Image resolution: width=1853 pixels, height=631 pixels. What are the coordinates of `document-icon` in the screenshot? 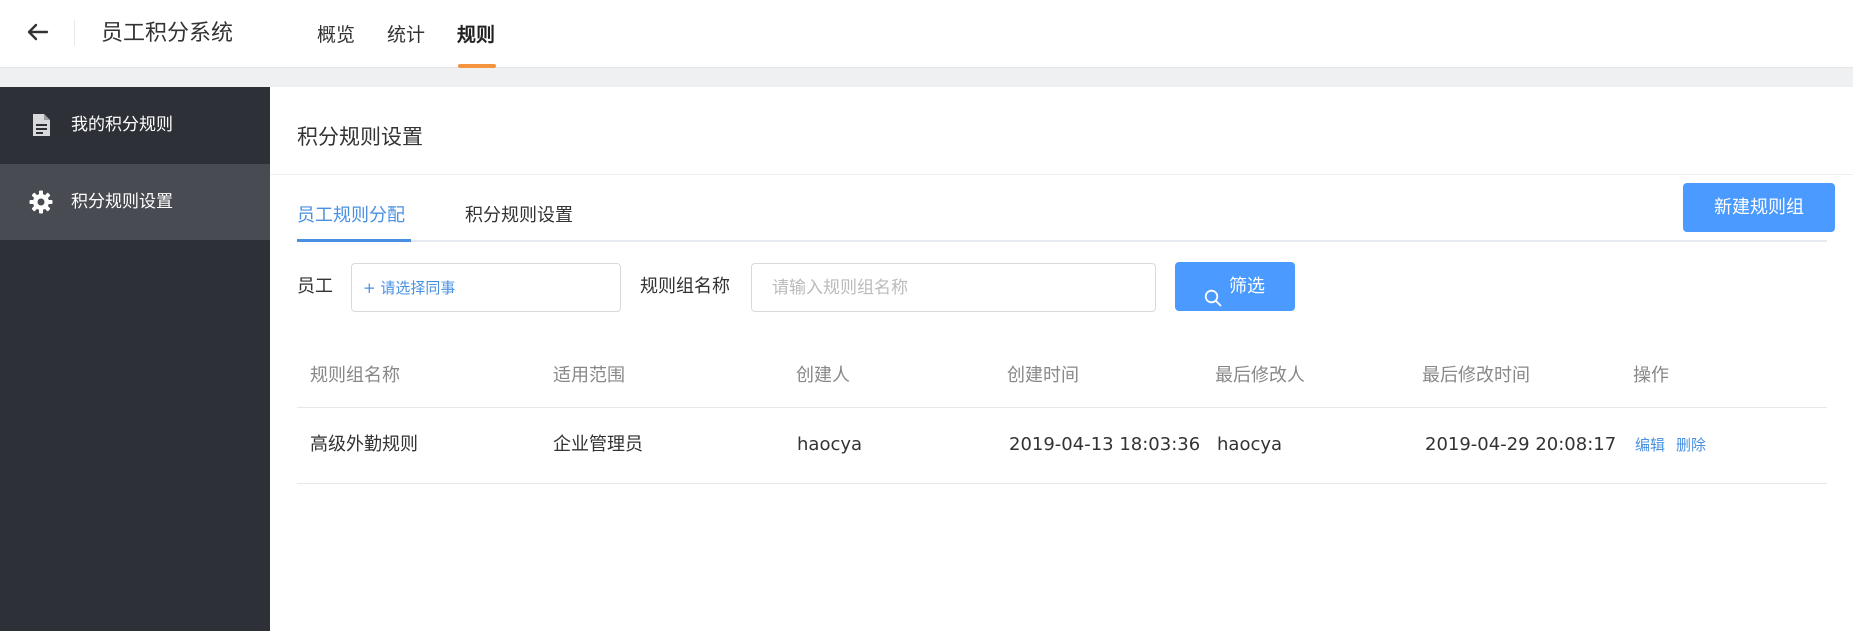 It's located at (41, 125).